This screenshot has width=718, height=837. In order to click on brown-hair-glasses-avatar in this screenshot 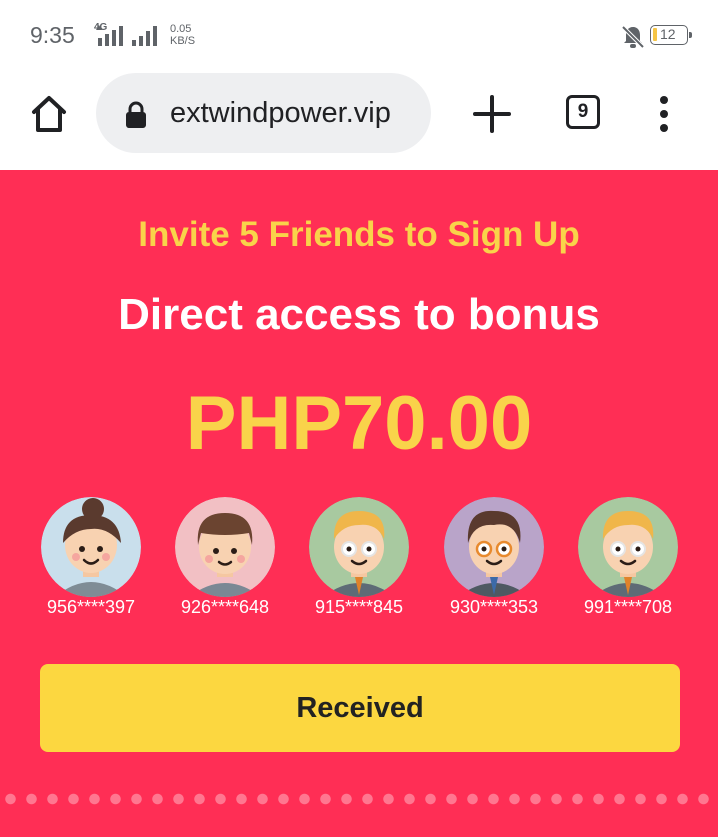, I will do `click(494, 547)`.